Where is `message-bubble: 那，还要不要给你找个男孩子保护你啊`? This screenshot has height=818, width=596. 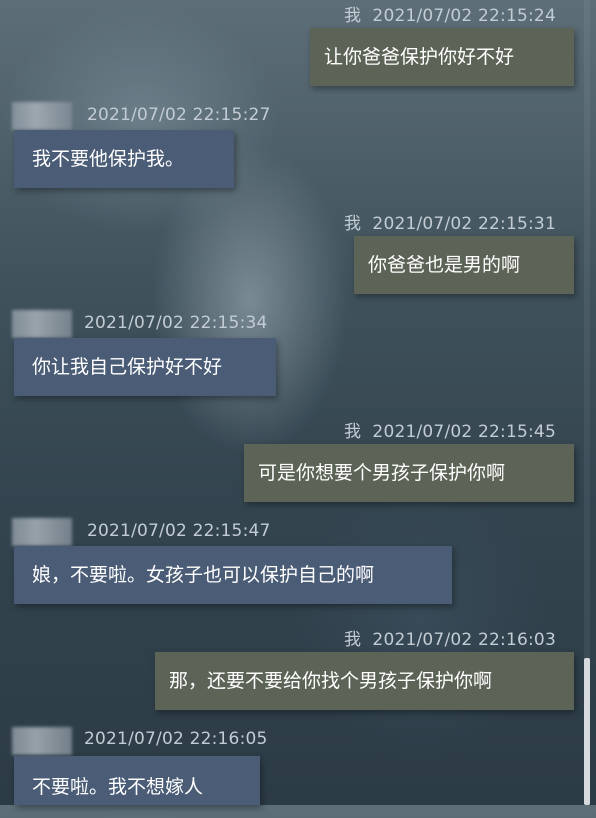
message-bubble: 那，还要不要给你找个男孩子保护你啊 is located at coordinates (364, 681).